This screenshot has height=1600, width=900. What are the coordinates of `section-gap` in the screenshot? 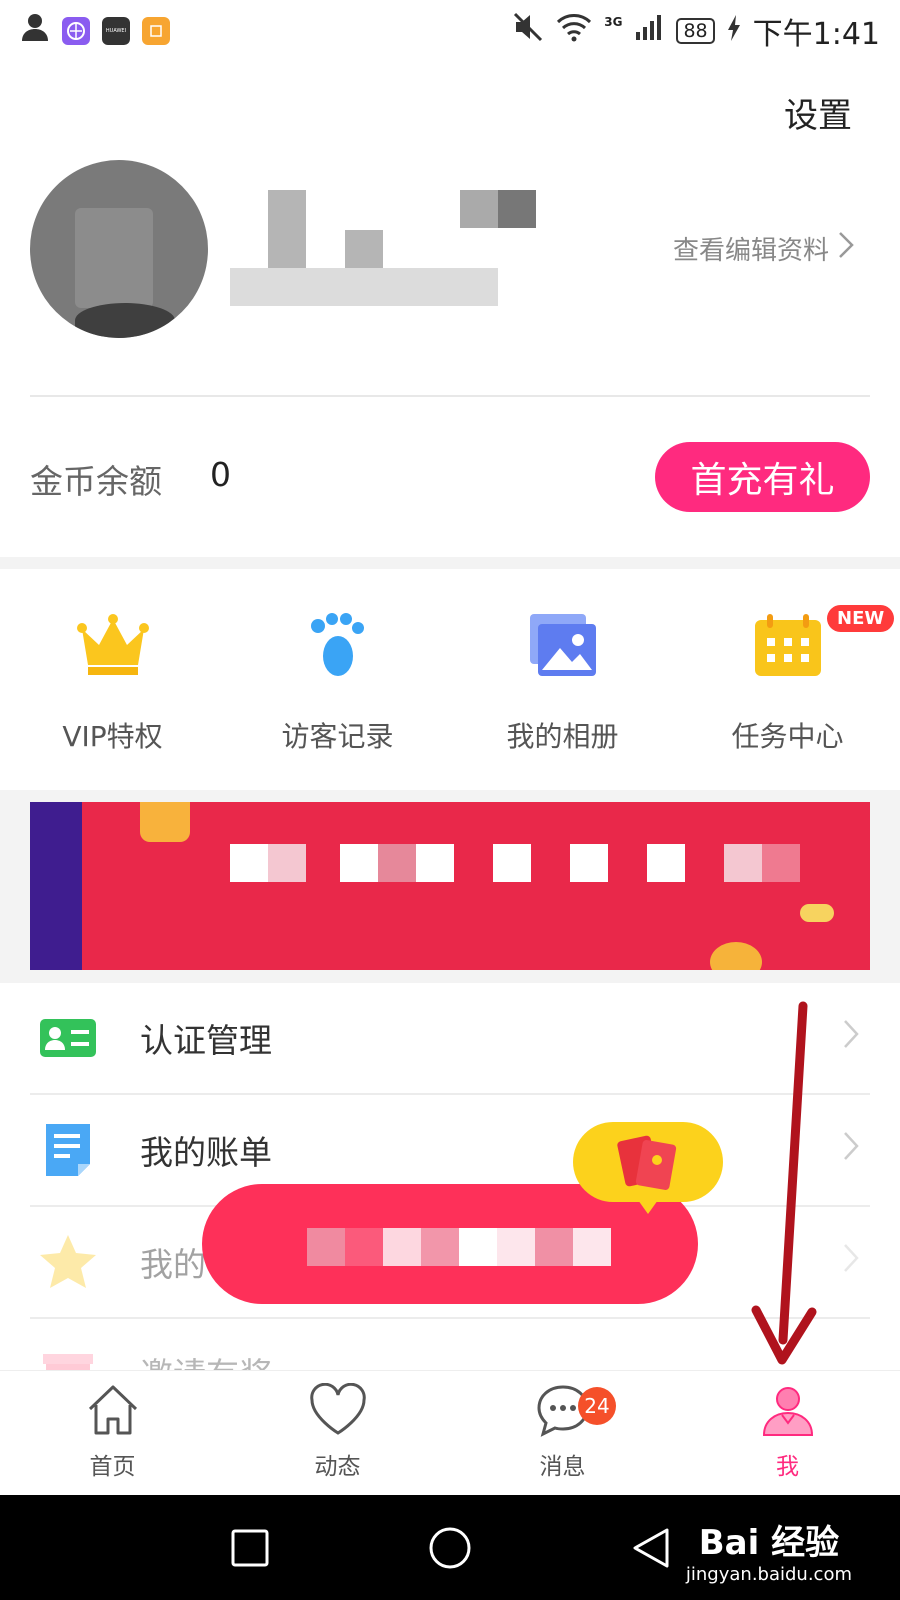 It's located at (450, 563).